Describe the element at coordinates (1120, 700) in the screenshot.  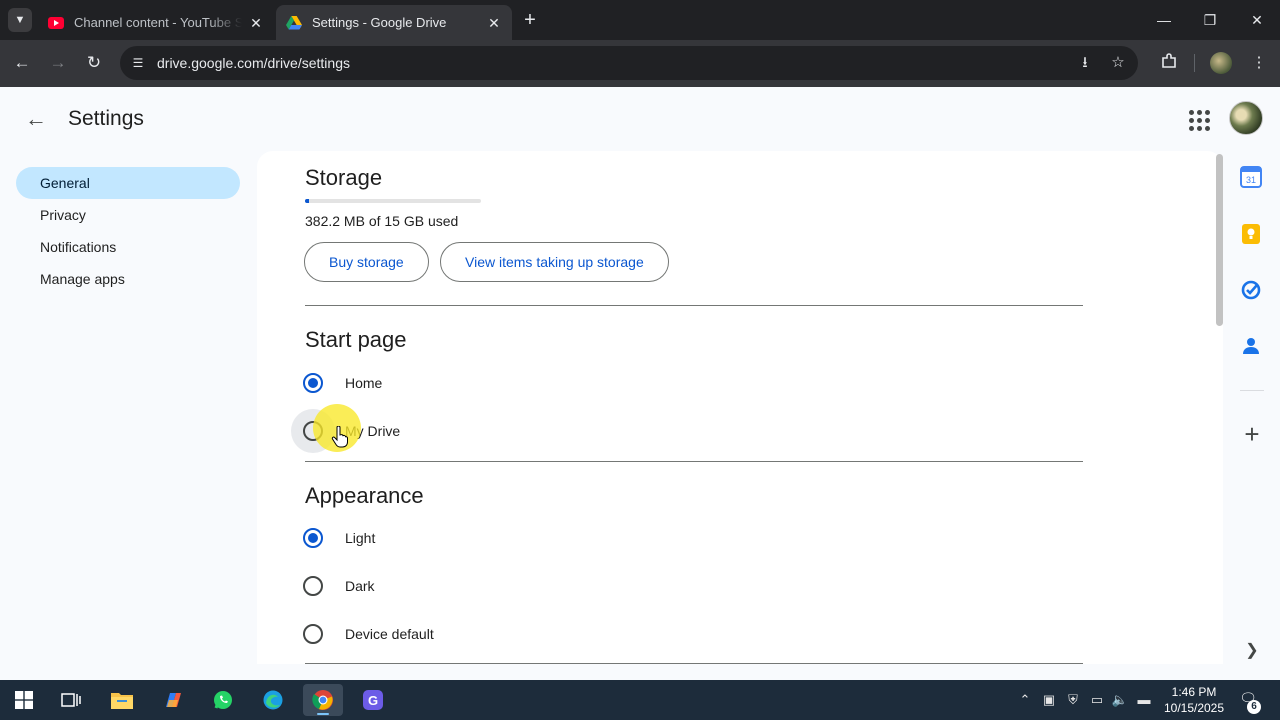
I see `volume-icon: 🔈` at that location.